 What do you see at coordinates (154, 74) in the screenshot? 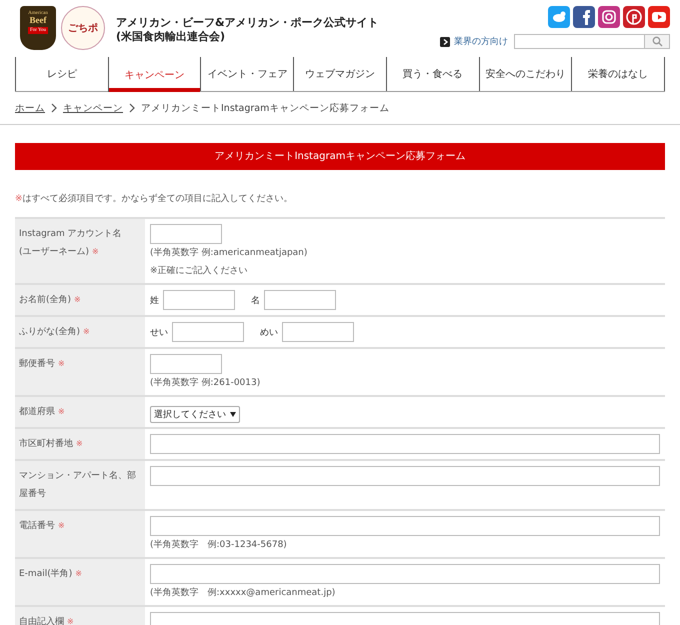
I see `nav-tab: キャンペーン` at bounding box center [154, 74].